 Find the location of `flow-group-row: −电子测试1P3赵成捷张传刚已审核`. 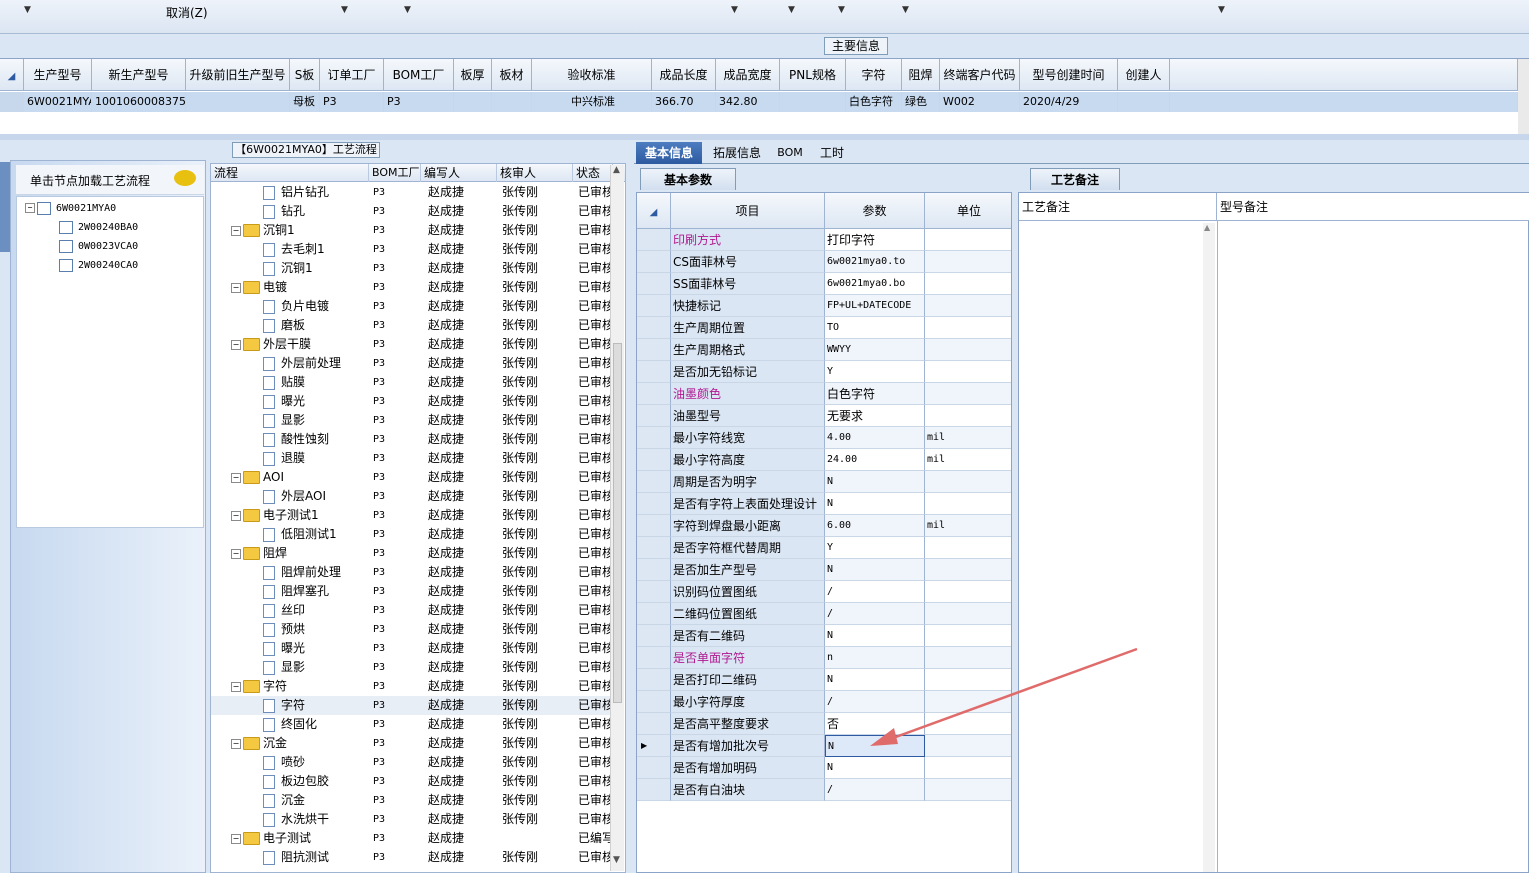

flow-group-row: −电子测试1P3赵成捷张传刚已审核 is located at coordinates (416, 515).